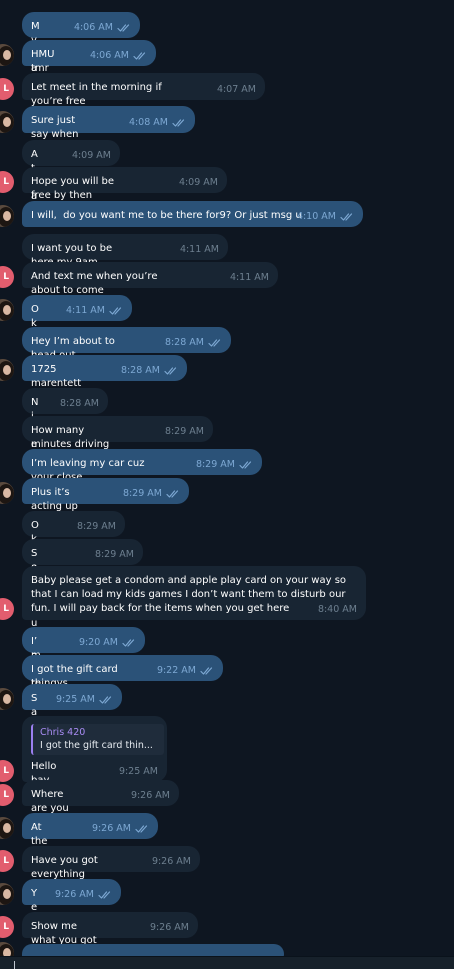 The height and width of the screenshot is (969, 454). I want to click on message-row: At 9am4:09 AM, so click(227, 178).